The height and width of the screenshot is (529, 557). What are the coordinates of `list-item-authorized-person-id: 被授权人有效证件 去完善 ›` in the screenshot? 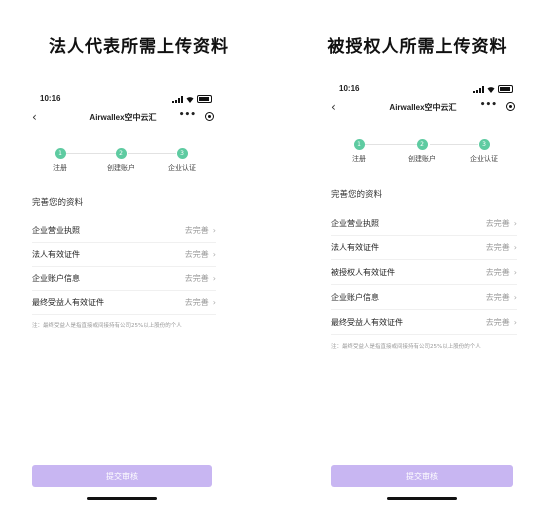 It's located at (424, 272).